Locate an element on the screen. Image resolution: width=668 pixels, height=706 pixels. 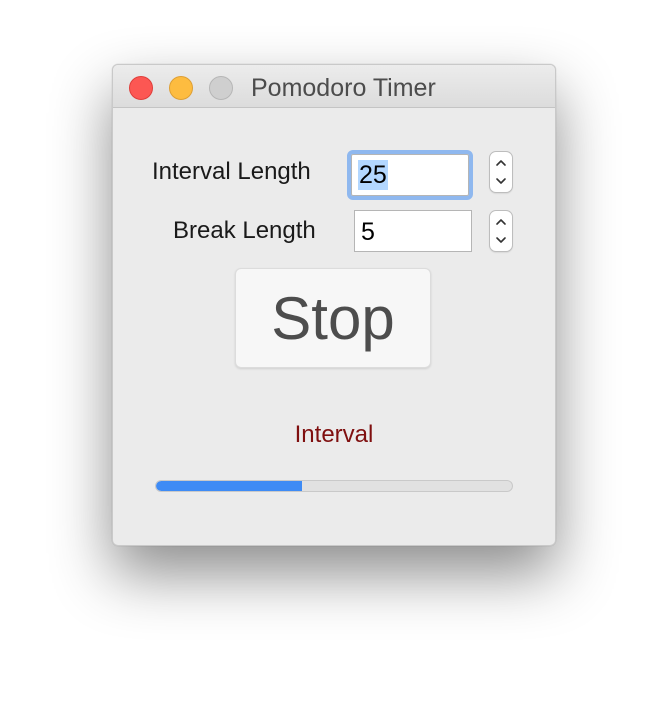
window-title: Pomodoro Timer is located at coordinates (343, 88).